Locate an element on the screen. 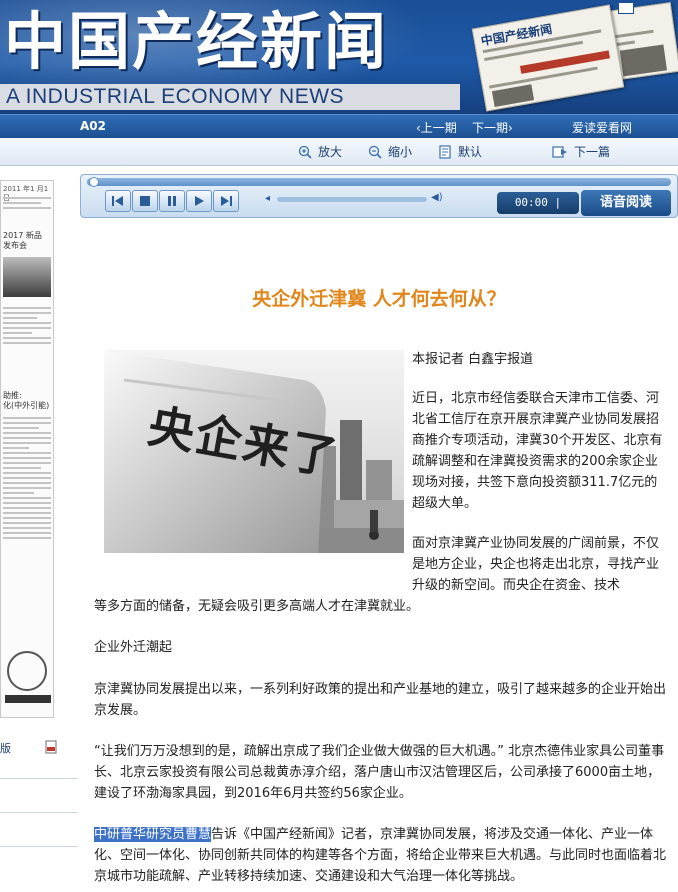  audio-time-display: 00:00 | 00:00 is located at coordinates (538, 211).